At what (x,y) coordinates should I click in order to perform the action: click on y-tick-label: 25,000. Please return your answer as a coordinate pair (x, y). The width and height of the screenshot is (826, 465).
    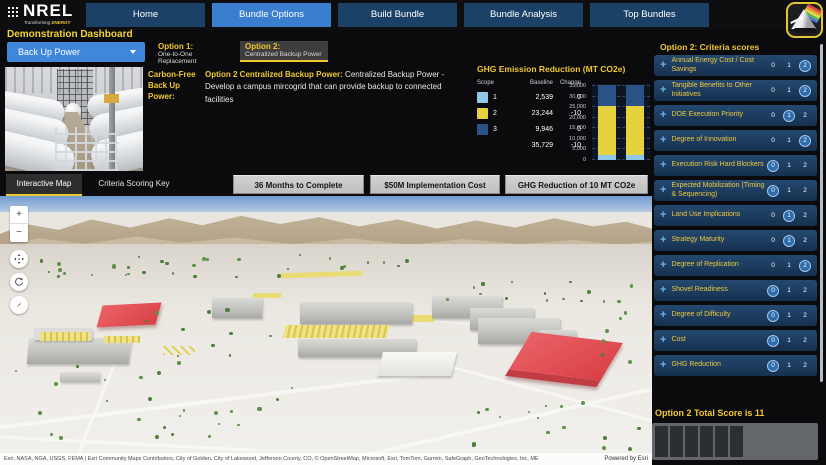
    Looking at the image, I should click on (577, 107).